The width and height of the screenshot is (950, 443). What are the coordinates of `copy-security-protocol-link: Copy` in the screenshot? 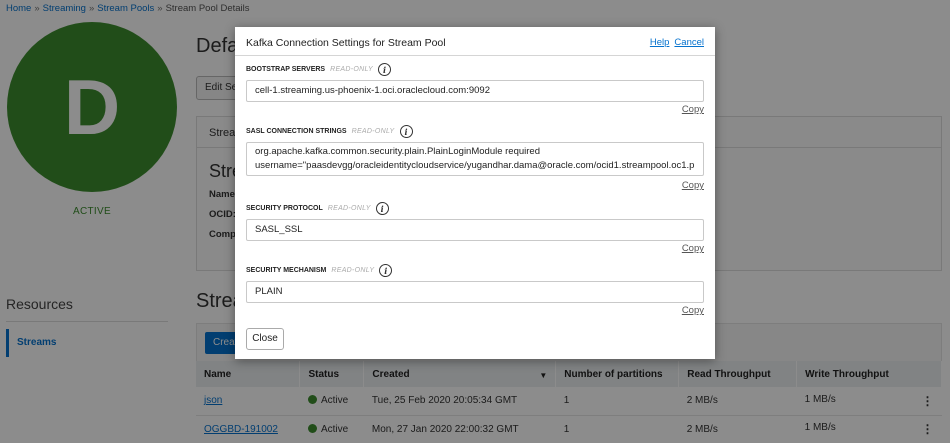 It's located at (693, 248).